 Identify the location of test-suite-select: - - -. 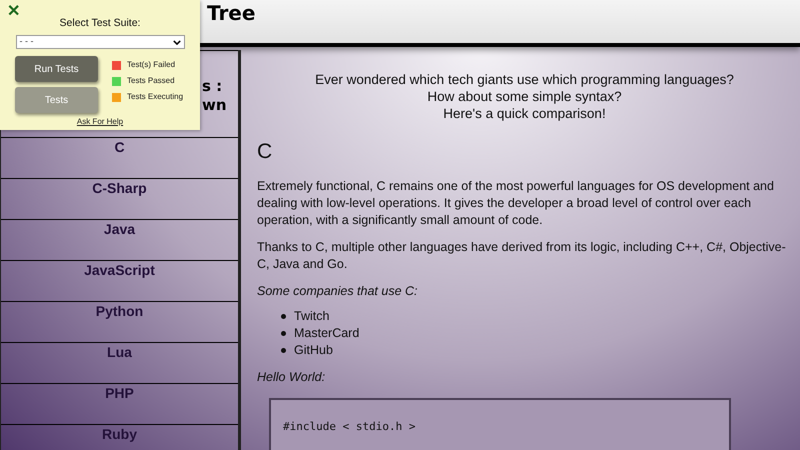
(100, 42).